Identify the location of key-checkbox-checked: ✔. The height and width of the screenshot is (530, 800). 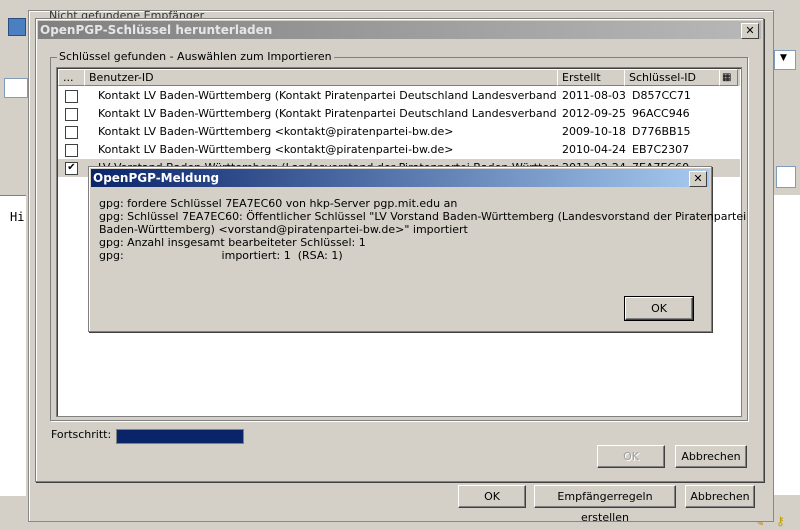
(71, 168).